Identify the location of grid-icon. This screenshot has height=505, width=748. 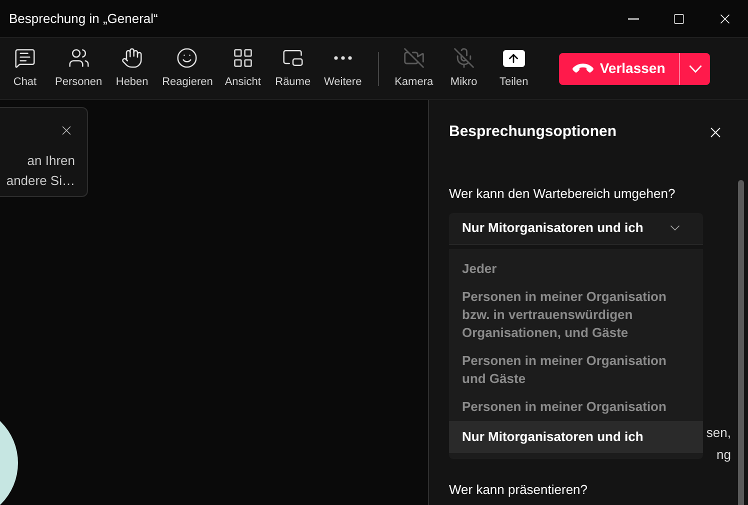
(243, 58).